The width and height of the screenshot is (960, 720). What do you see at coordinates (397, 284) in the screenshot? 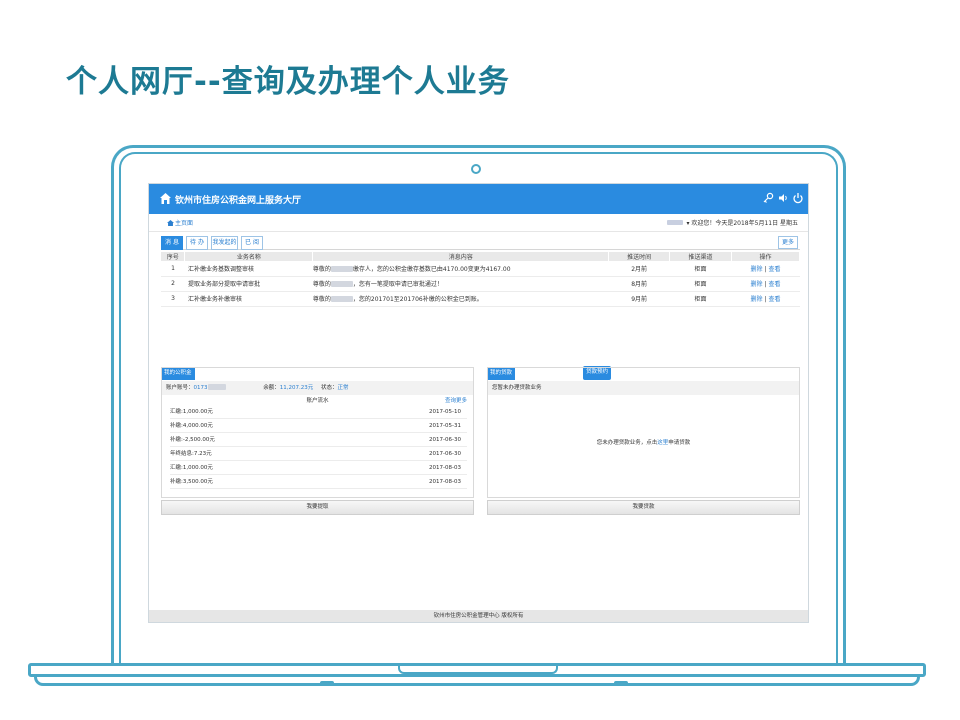
I see `message-body: ，您有一笔提取申请已审批通过！` at bounding box center [397, 284].